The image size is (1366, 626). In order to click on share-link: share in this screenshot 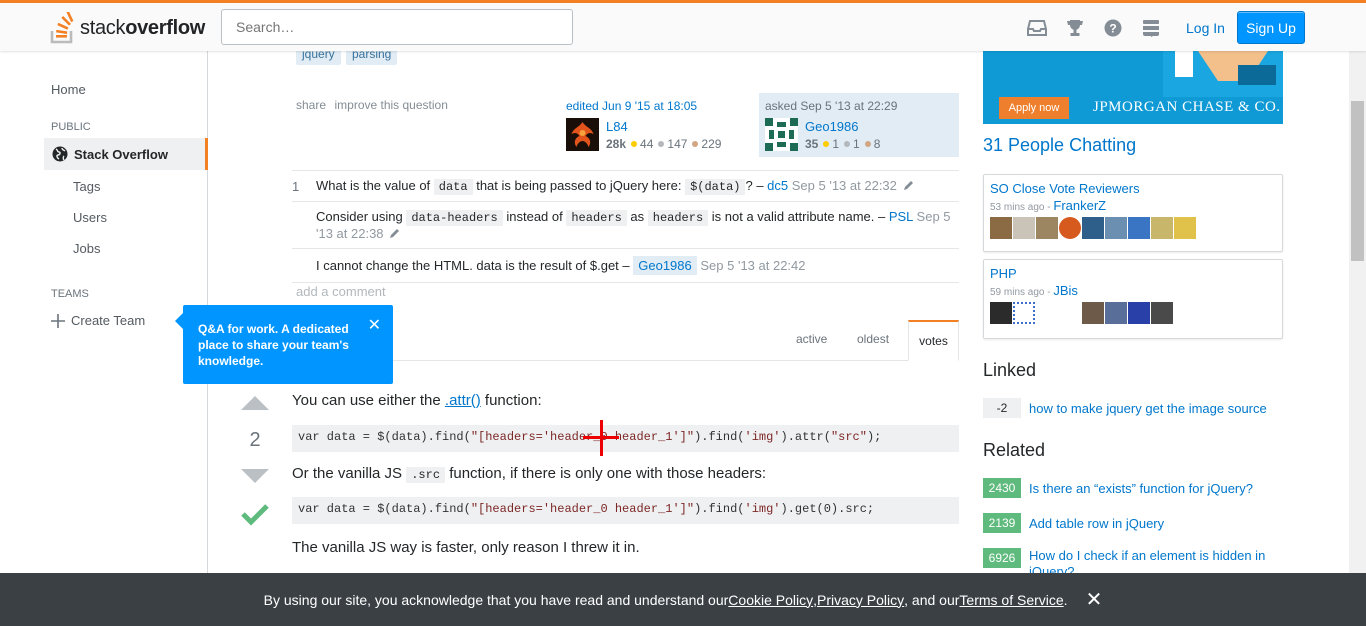, I will do `click(311, 105)`.